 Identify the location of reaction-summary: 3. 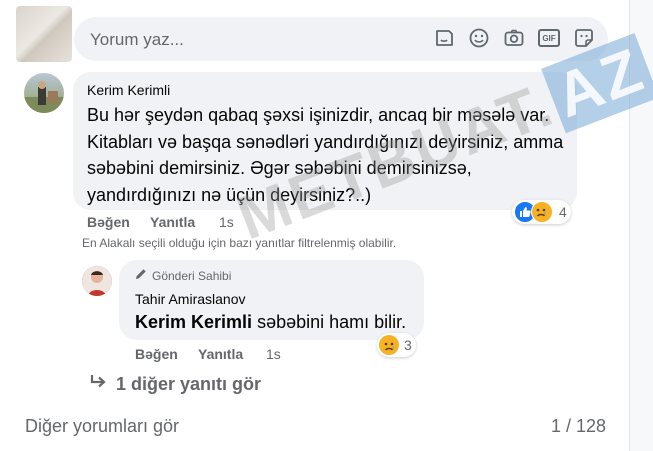
(396, 345).